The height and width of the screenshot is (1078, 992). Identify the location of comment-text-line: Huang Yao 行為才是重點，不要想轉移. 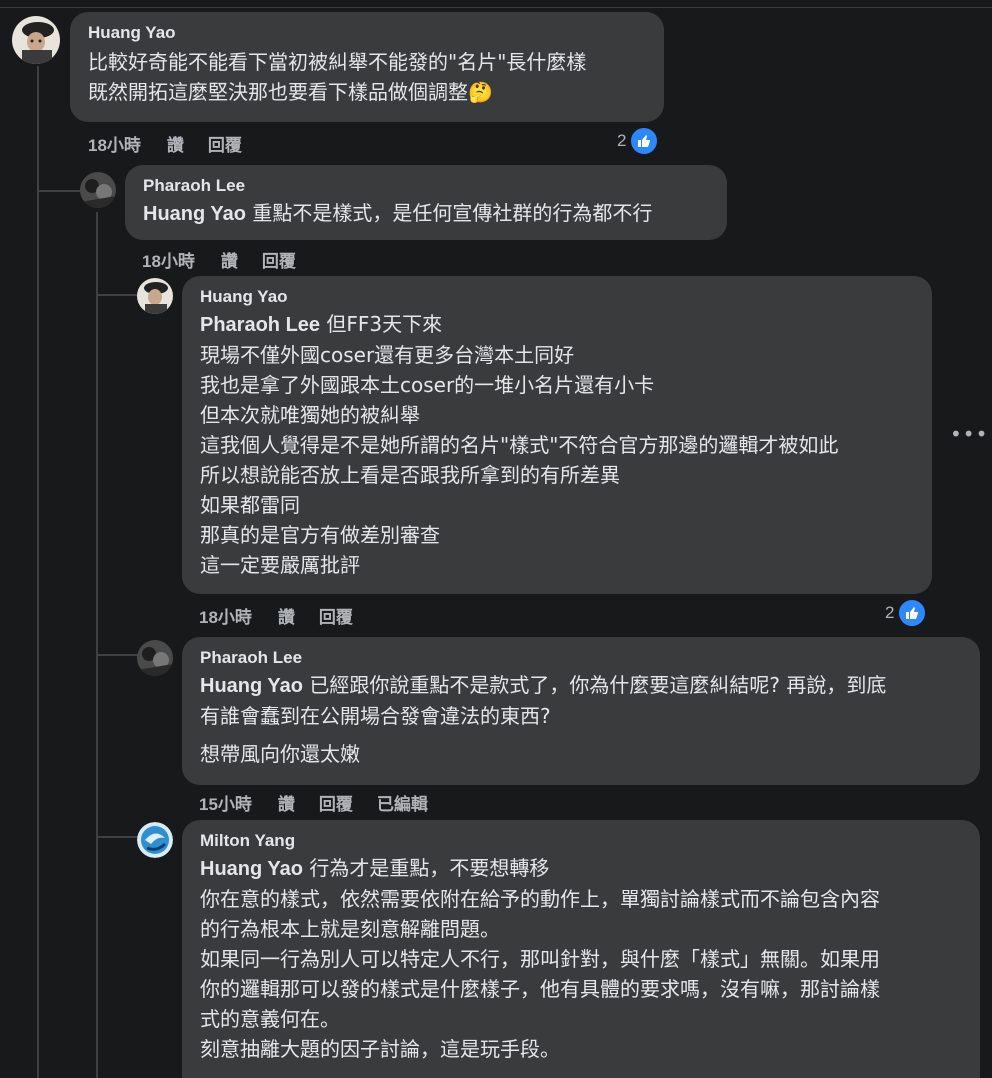
(582, 868).